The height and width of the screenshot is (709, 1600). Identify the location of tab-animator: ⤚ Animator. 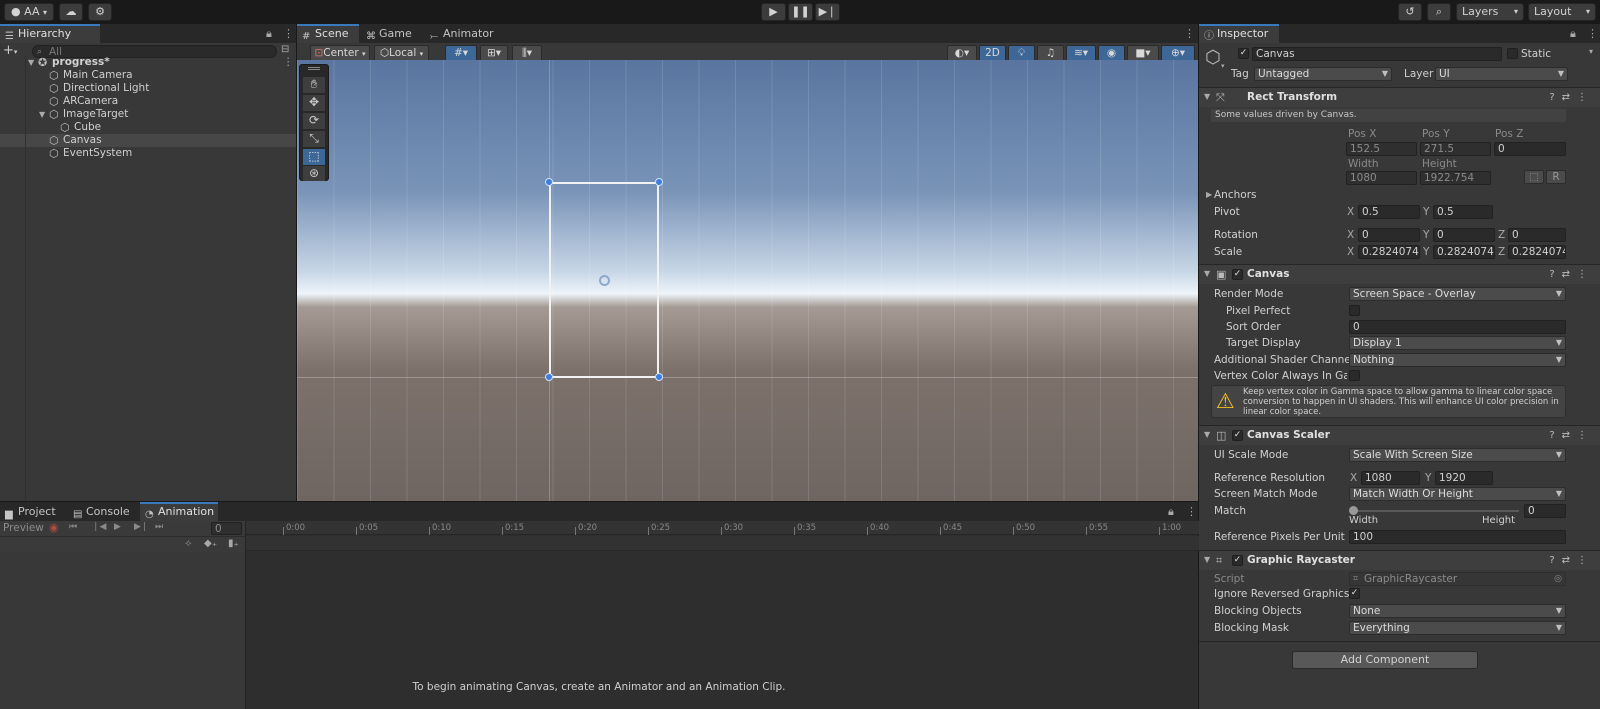
(460, 33).